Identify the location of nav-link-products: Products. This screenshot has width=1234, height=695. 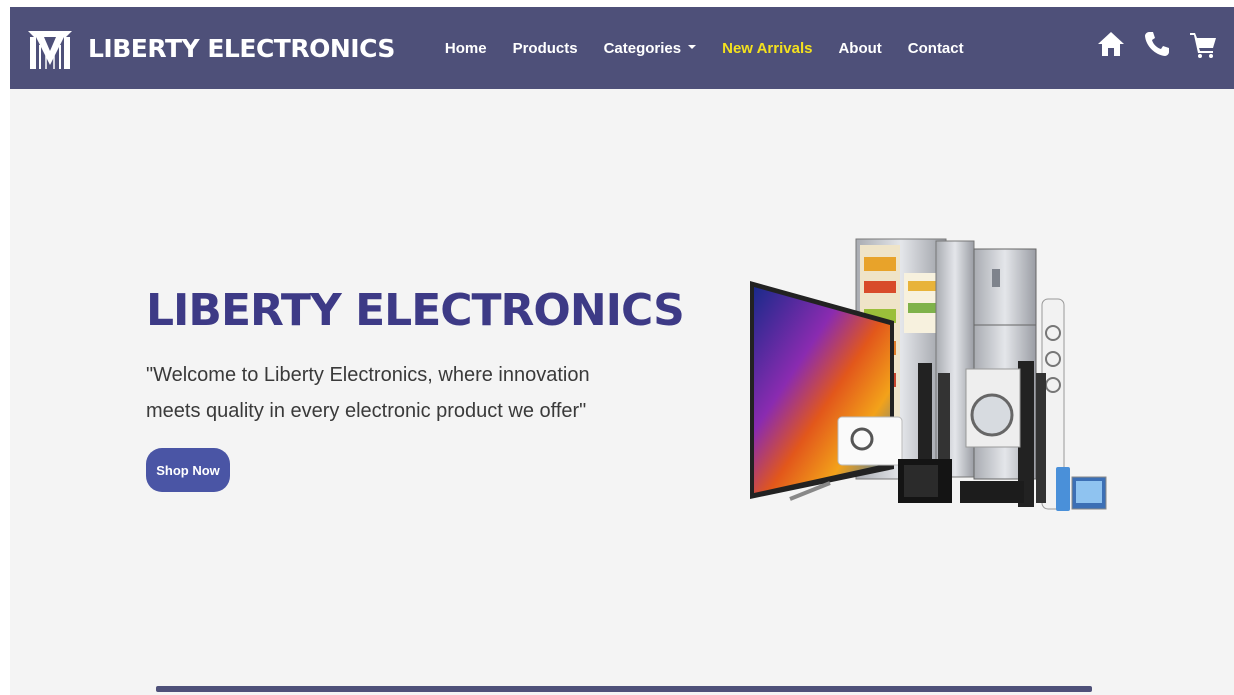
(545, 48).